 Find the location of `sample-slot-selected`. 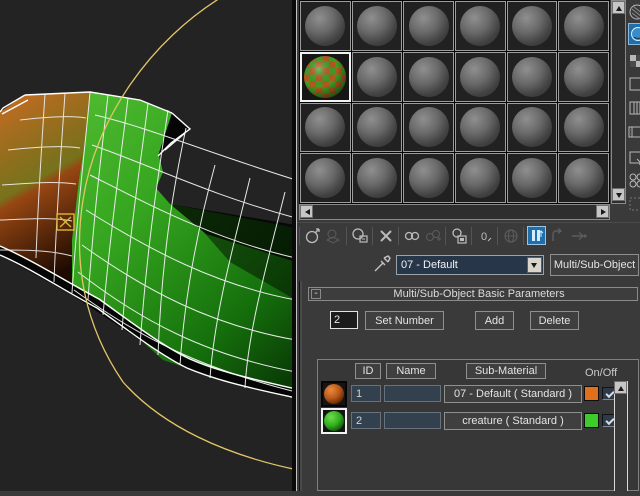

sample-slot-selected is located at coordinates (325, 77).